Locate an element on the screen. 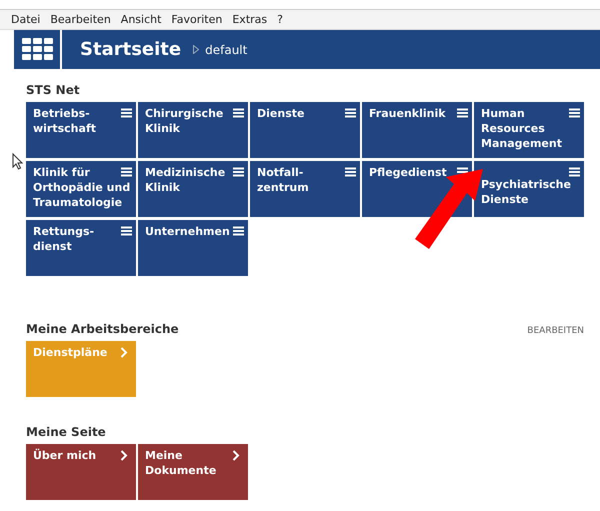  tile-link: Chirurgische Klinik is located at coordinates (193, 130).